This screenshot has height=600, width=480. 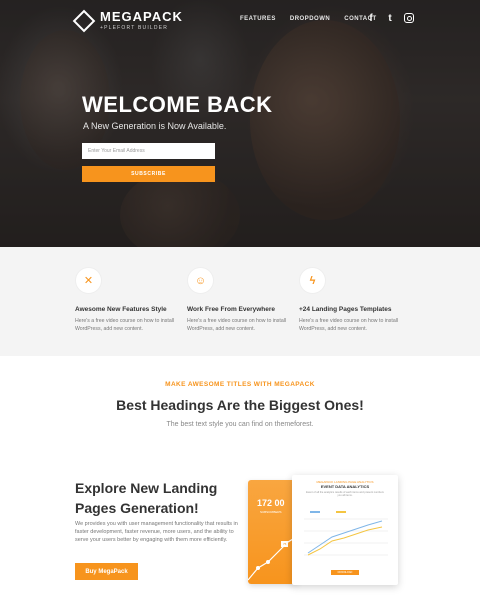 What do you see at coordinates (106, 571) in the screenshot?
I see `buy-megapack-button: Buy MegaPack` at bounding box center [106, 571].